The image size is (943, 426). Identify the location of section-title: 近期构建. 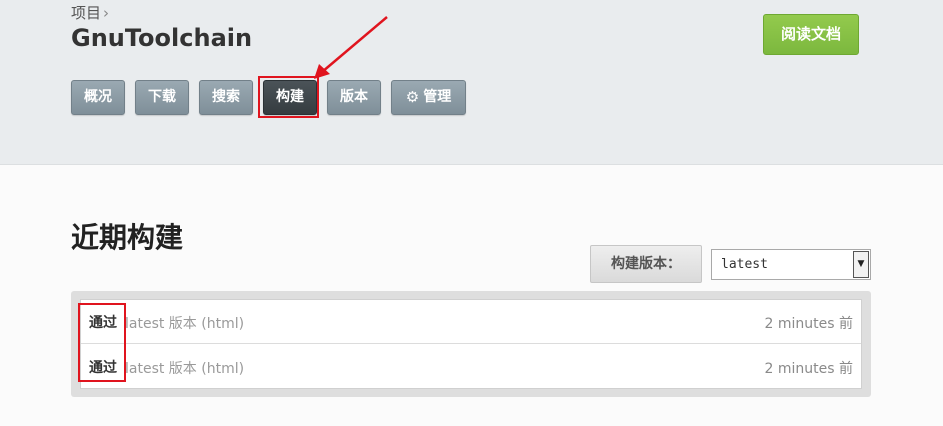
(127, 237).